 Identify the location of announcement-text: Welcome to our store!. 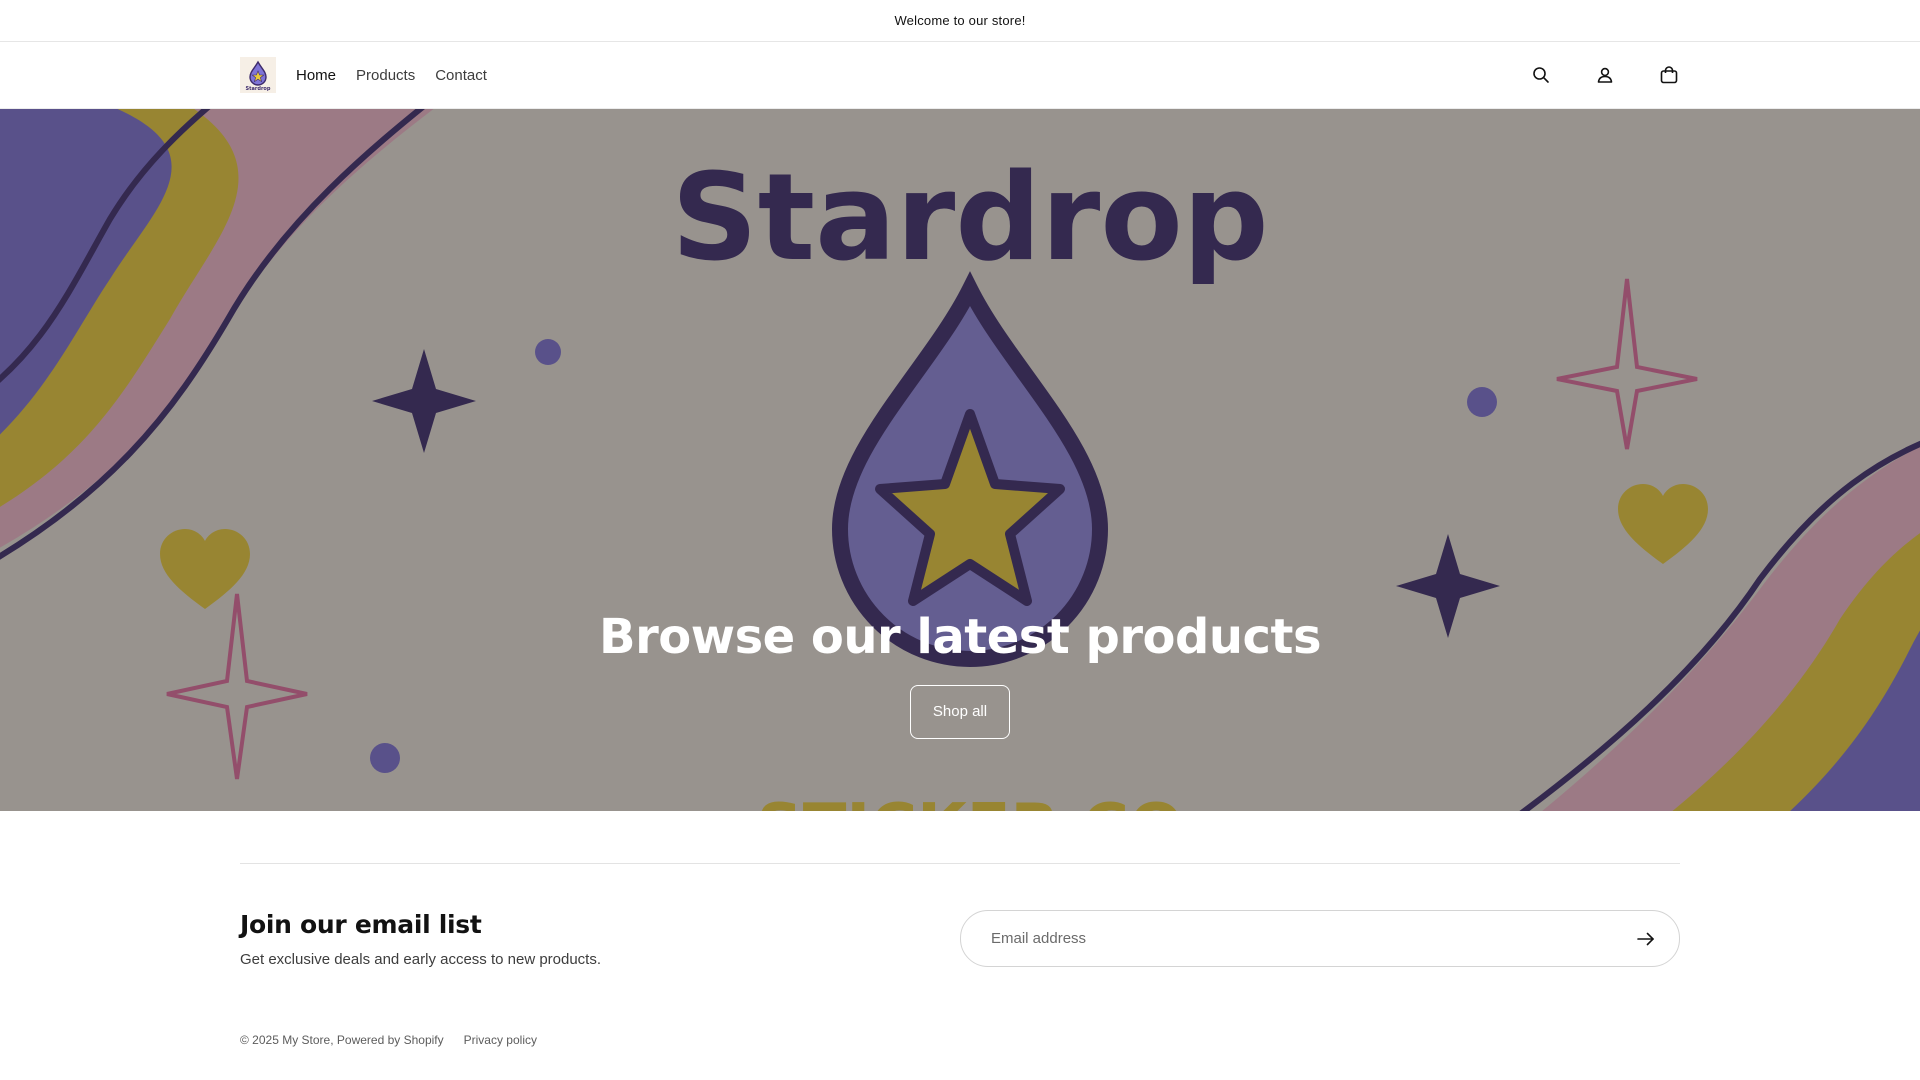
(960, 20).